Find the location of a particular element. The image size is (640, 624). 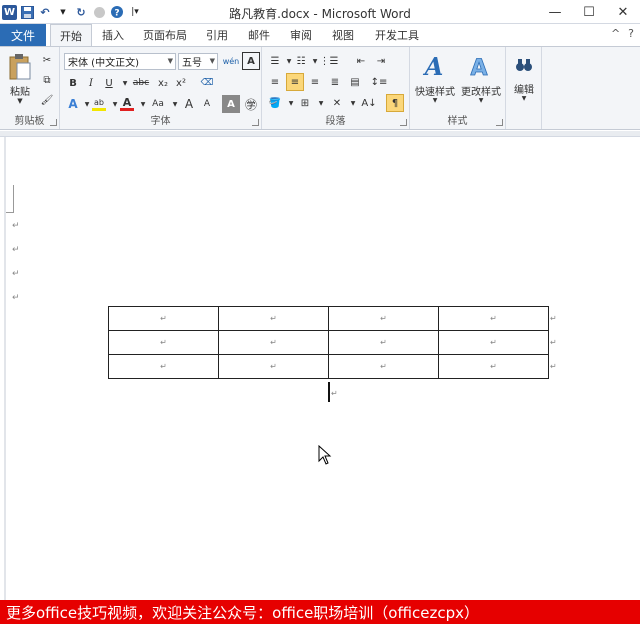

tab-review: 审阅 is located at coordinates (301, 35).